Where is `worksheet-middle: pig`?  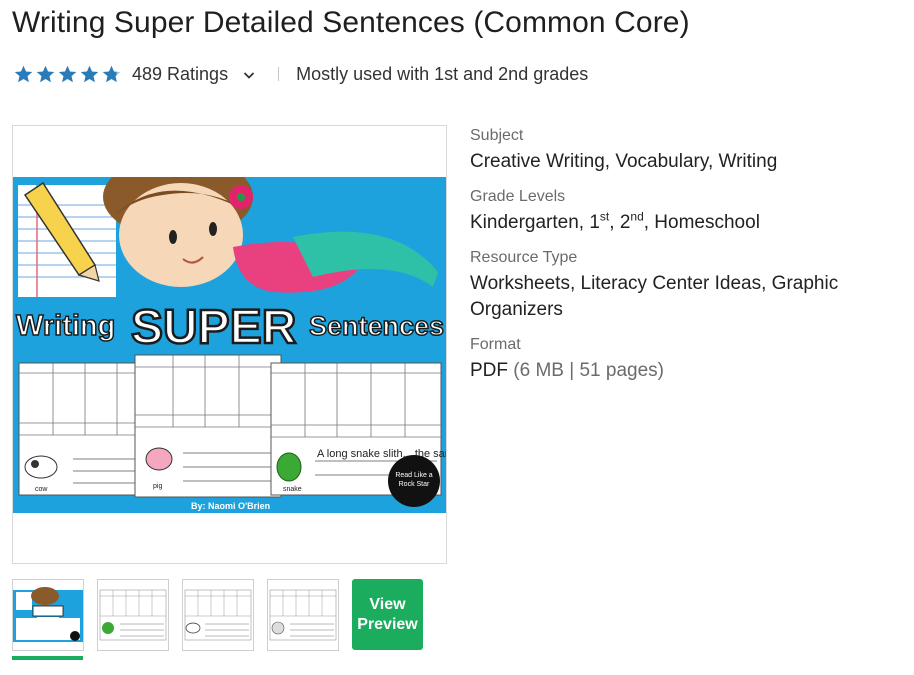
worksheet-middle: pig is located at coordinates (208, 426).